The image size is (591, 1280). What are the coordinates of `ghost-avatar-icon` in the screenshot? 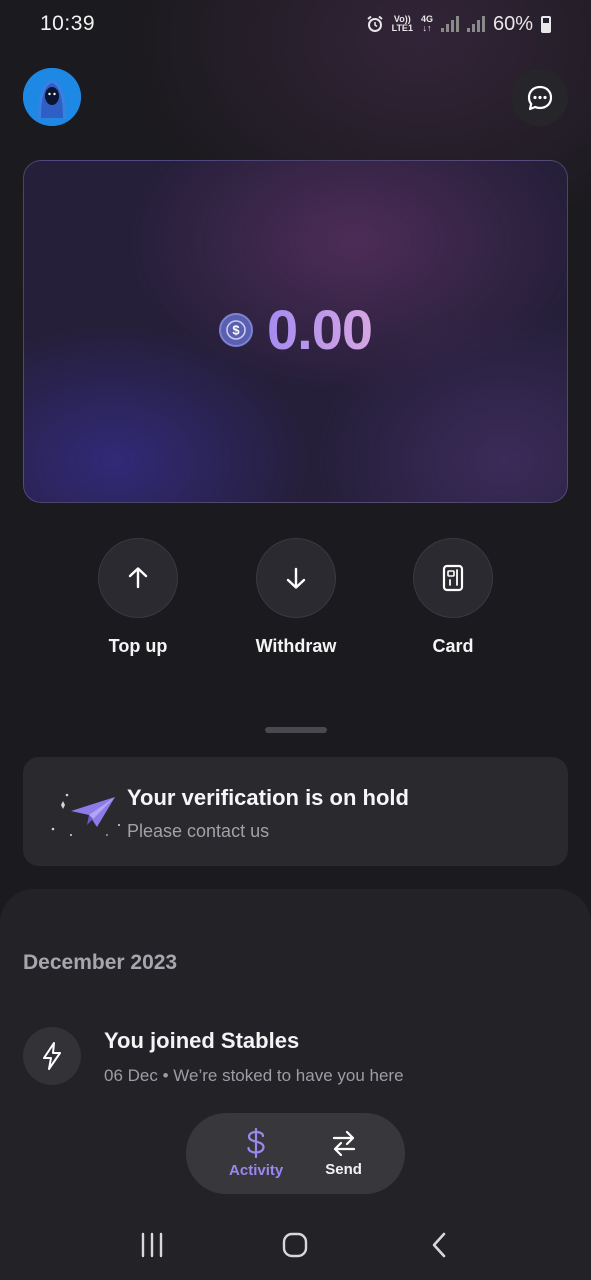 It's located at (52, 97).